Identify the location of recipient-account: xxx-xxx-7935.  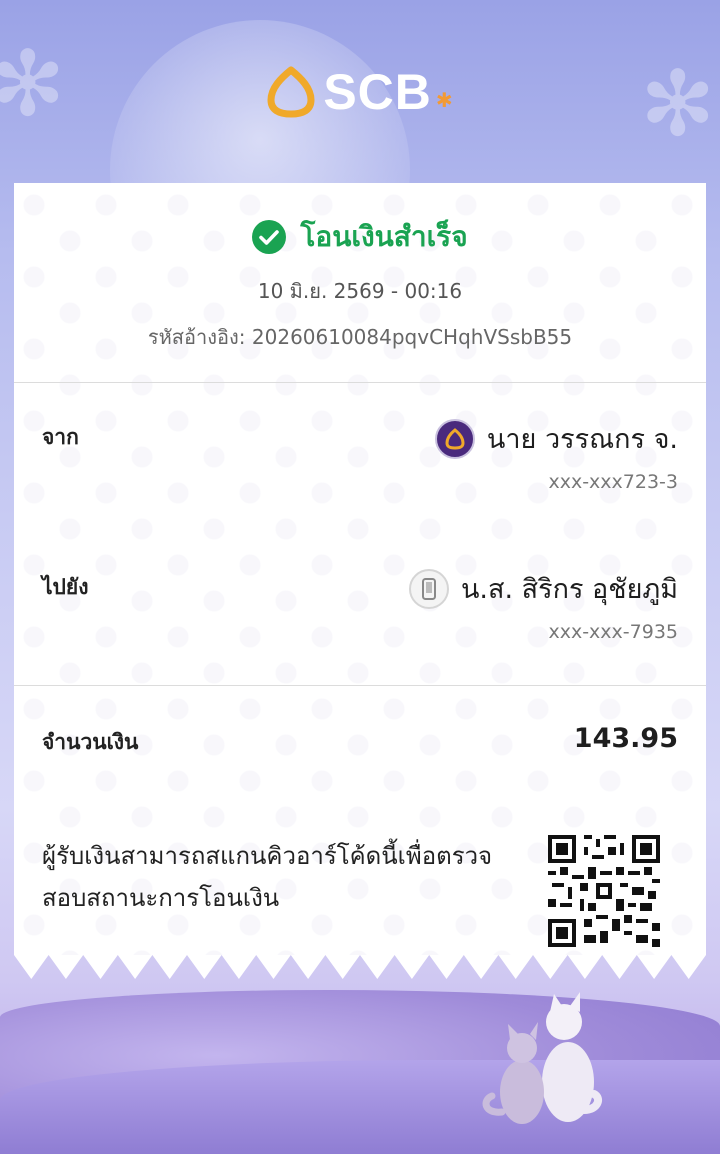
(613, 632).